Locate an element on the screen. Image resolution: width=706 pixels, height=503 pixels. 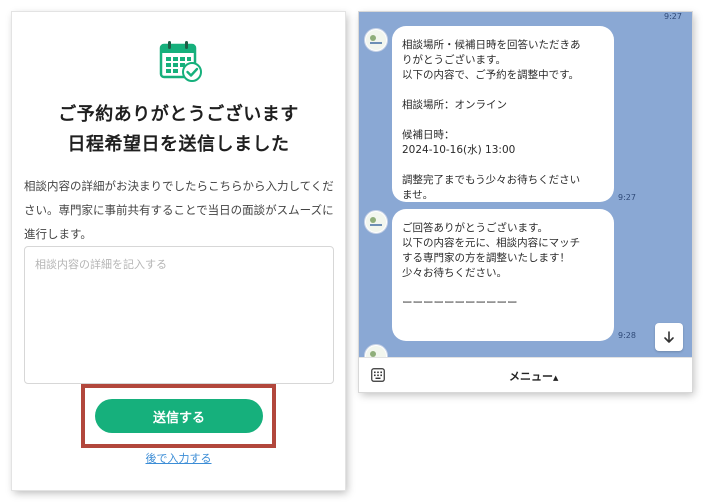
scroll-to-bottom-button is located at coordinates (669, 337).